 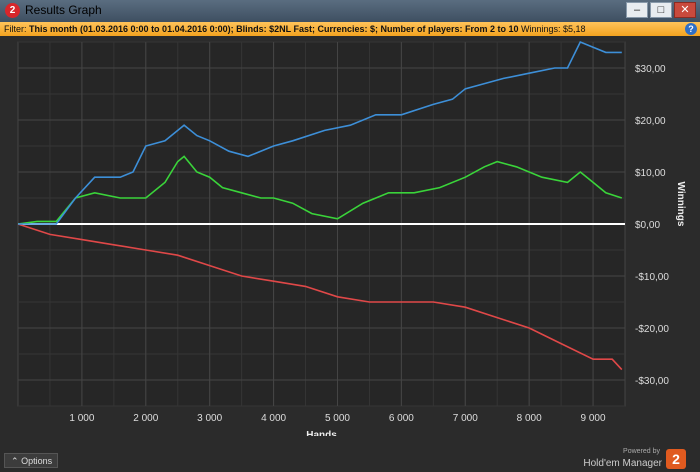 What do you see at coordinates (676, 459) in the screenshot?
I see `brand-badge-icon: 2` at bounding box center [676, 459].